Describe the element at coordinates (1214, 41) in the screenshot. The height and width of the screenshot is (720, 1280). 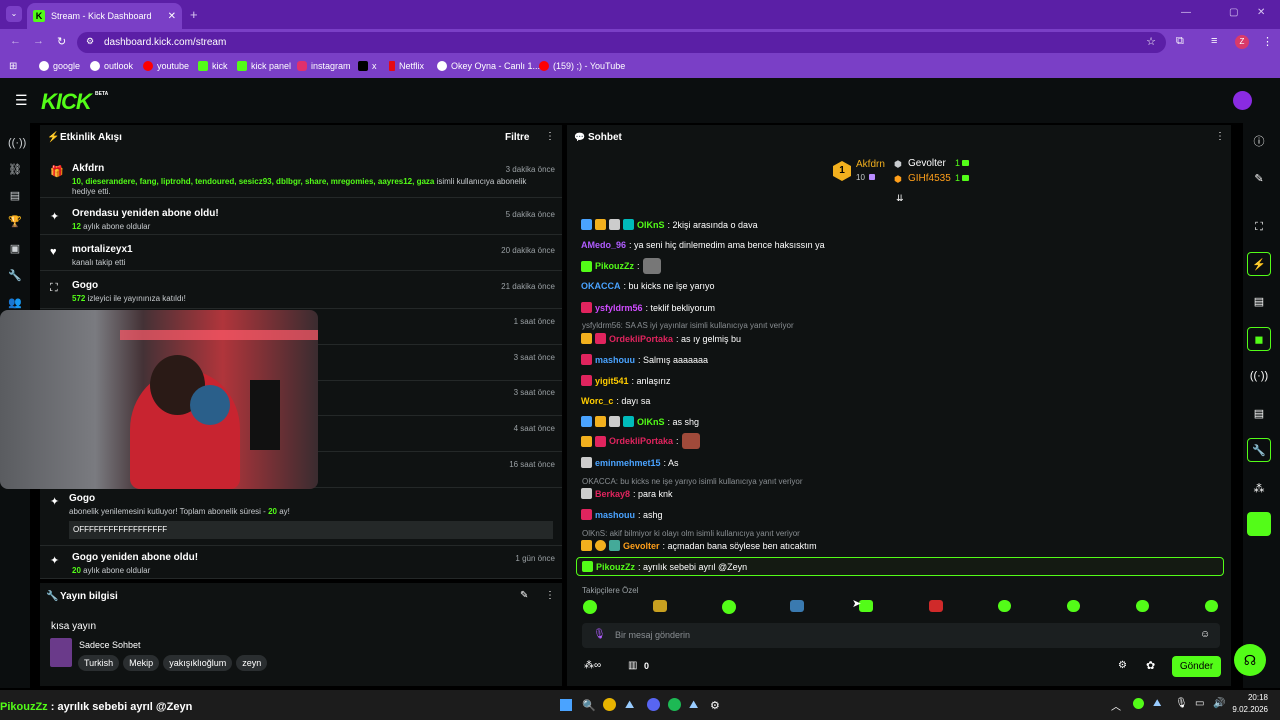
I see `media-icon: ≡` at that location.